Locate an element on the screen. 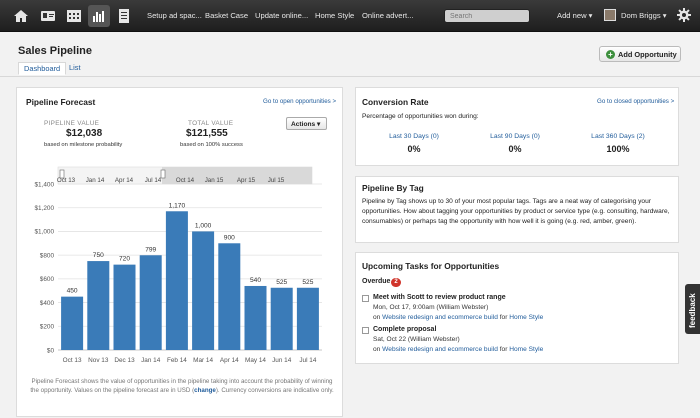 The height and width of the screenshot is (418, 700). x-tick-label: Jun 14 is located at coordinates (282, 360).